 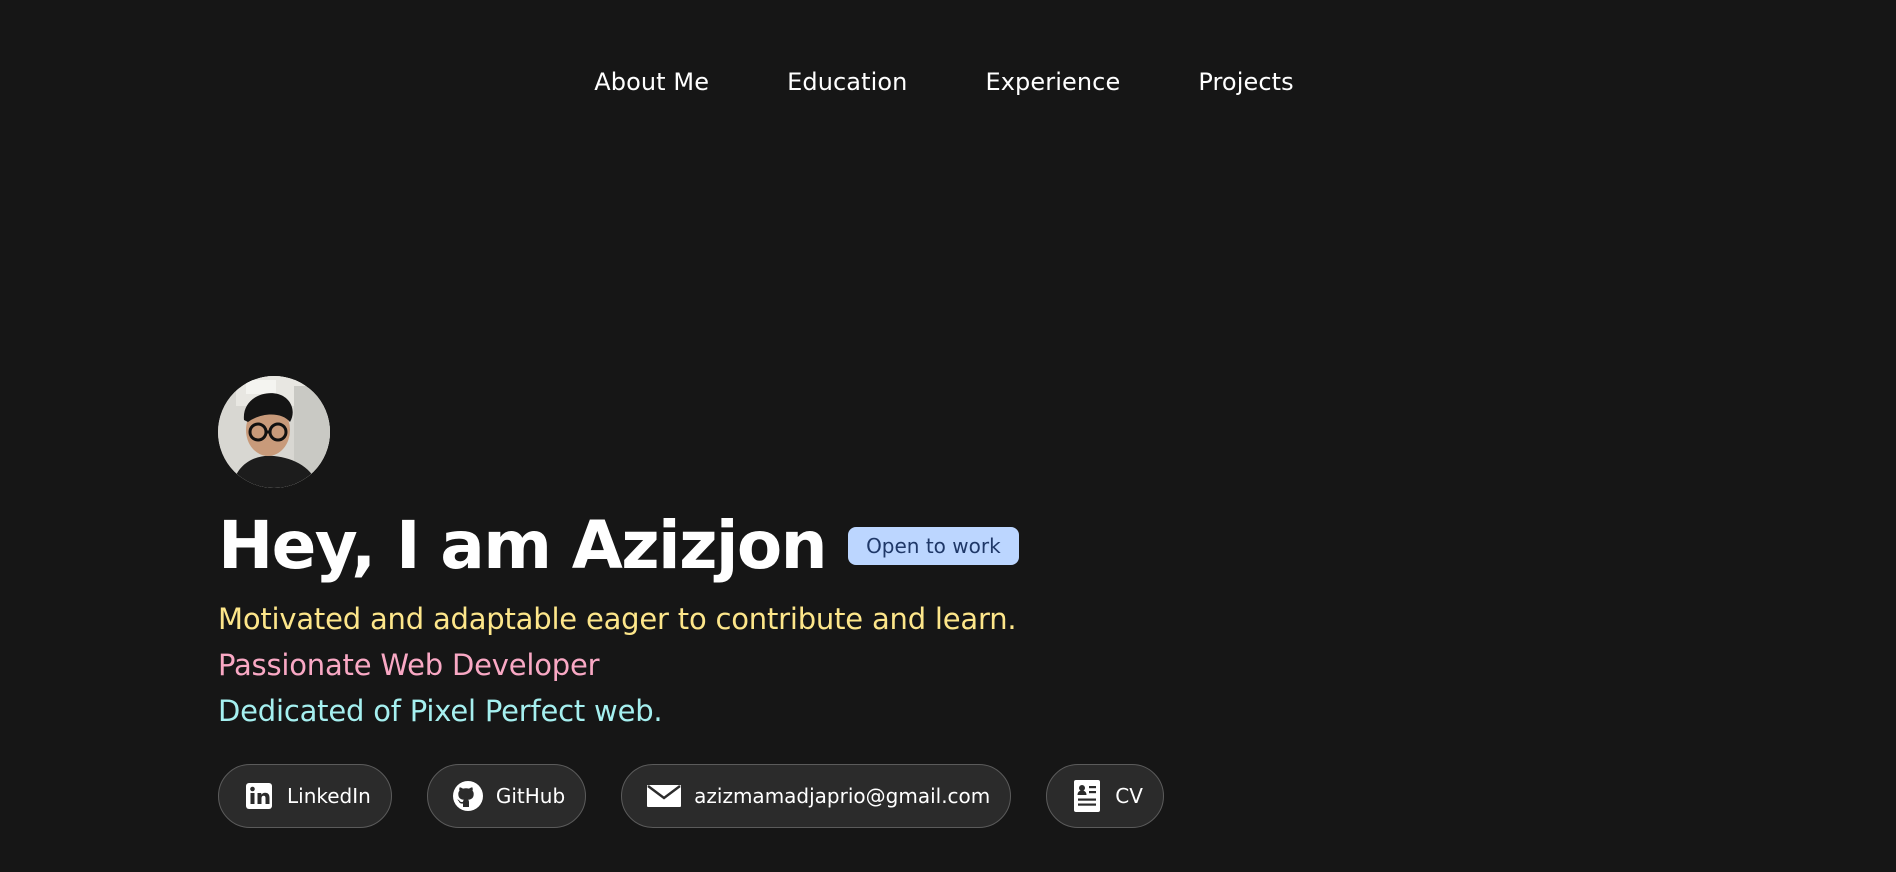 I want to click on document-icon, so click(x=1087, y=796).